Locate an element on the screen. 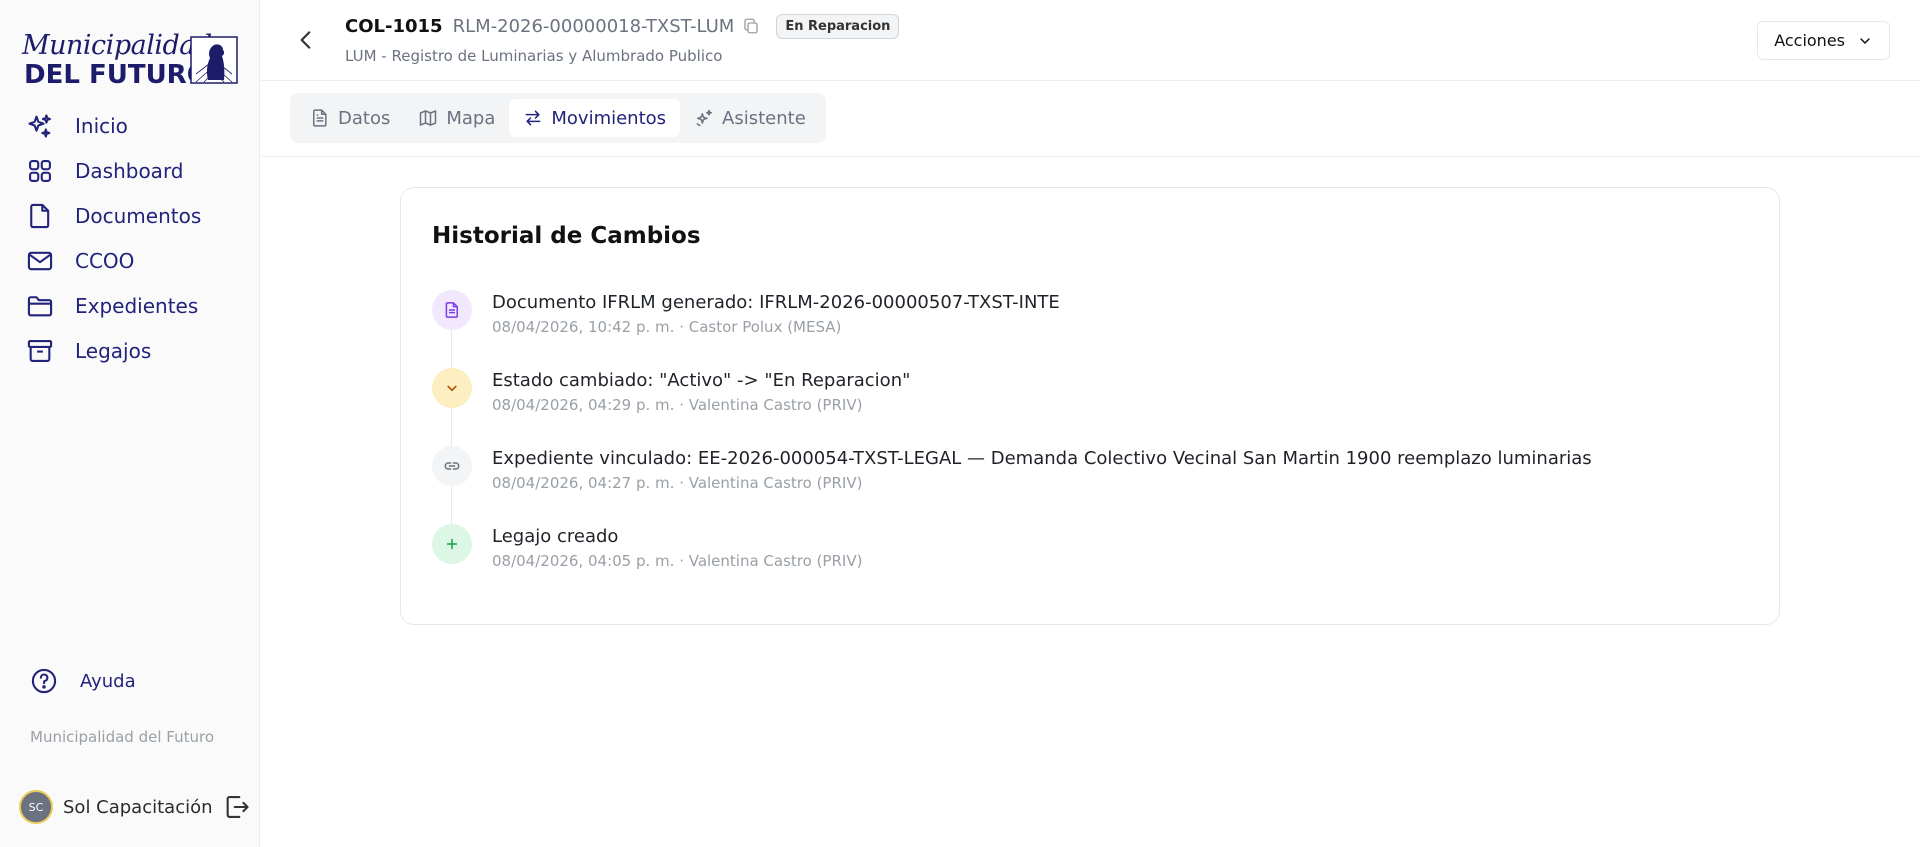 Image resolution: width=1920 pixels, height=847 pixels. avatar: SC is located at coordinates (36, 807).